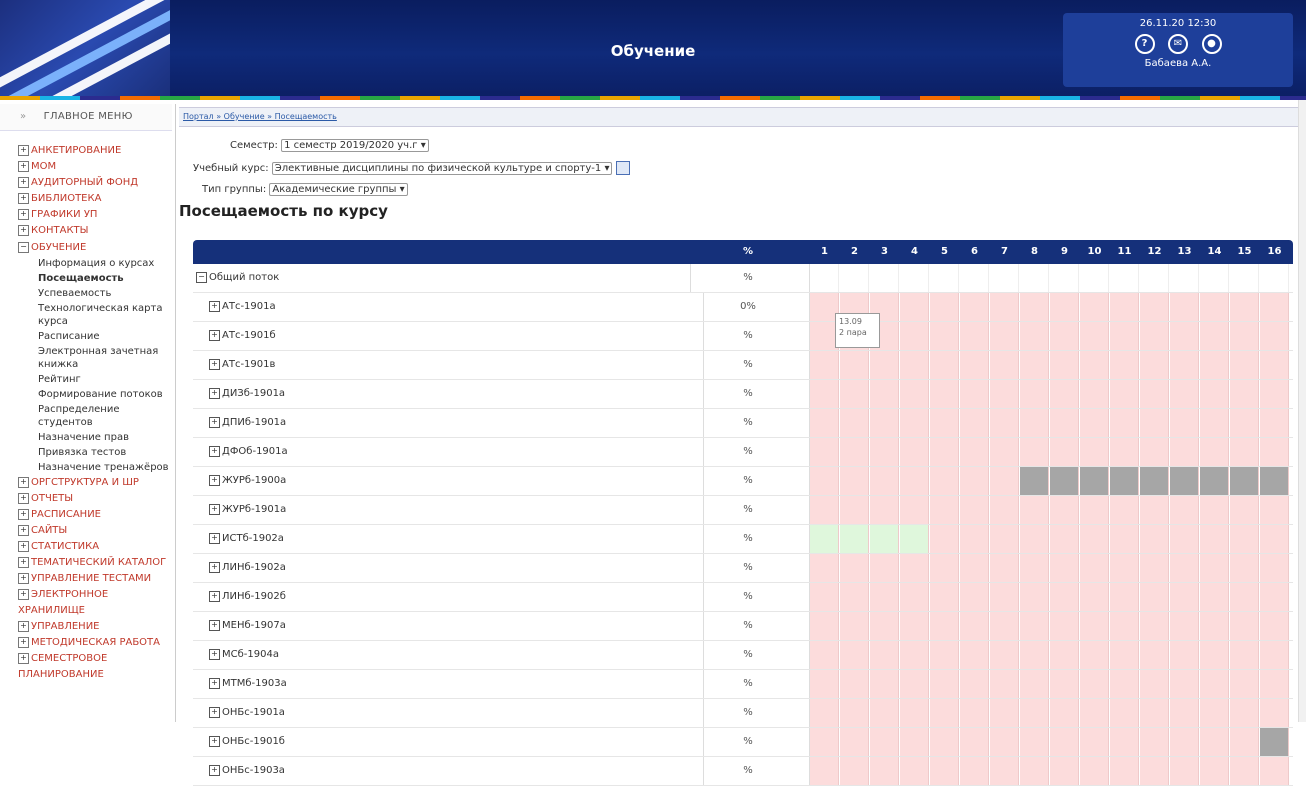 Image resolution: width=1306 pixels, height=786 pixels. I want to click on sidebar-subitem: Посещаемость, so click(86, 278).